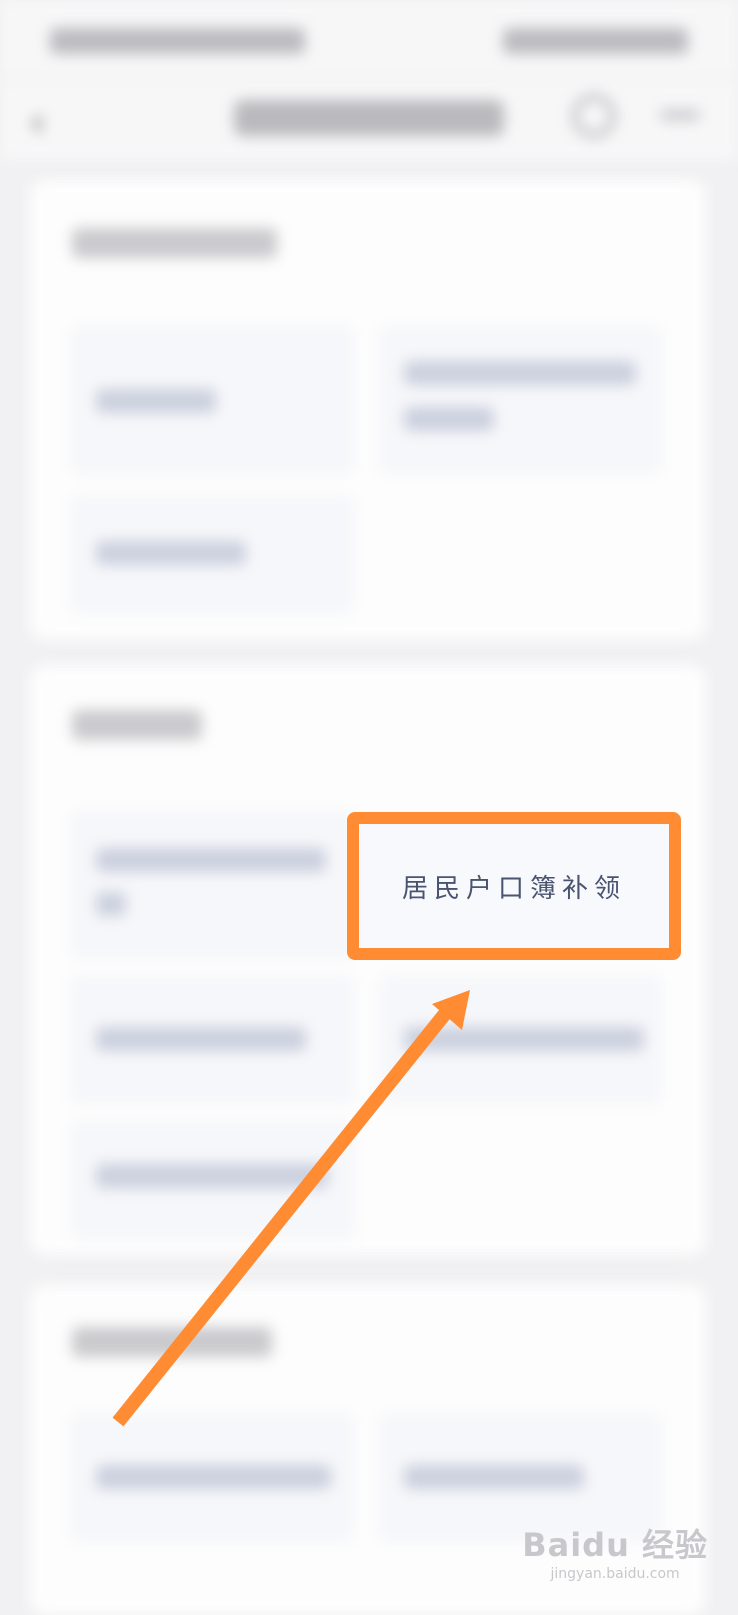  I want to click on annotation-arrow, so click(291, 1208).